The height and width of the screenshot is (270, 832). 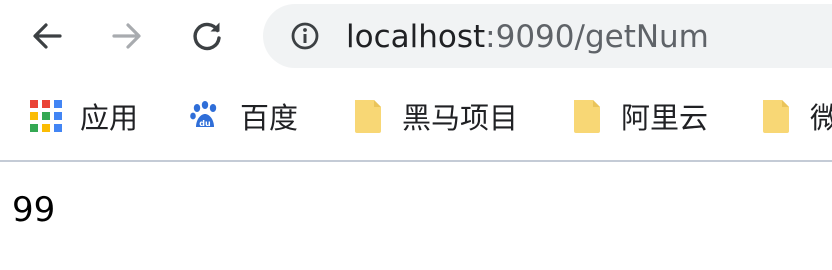 I want to click on bookmark-label: 黑马项目, so click(x=460, y=118).